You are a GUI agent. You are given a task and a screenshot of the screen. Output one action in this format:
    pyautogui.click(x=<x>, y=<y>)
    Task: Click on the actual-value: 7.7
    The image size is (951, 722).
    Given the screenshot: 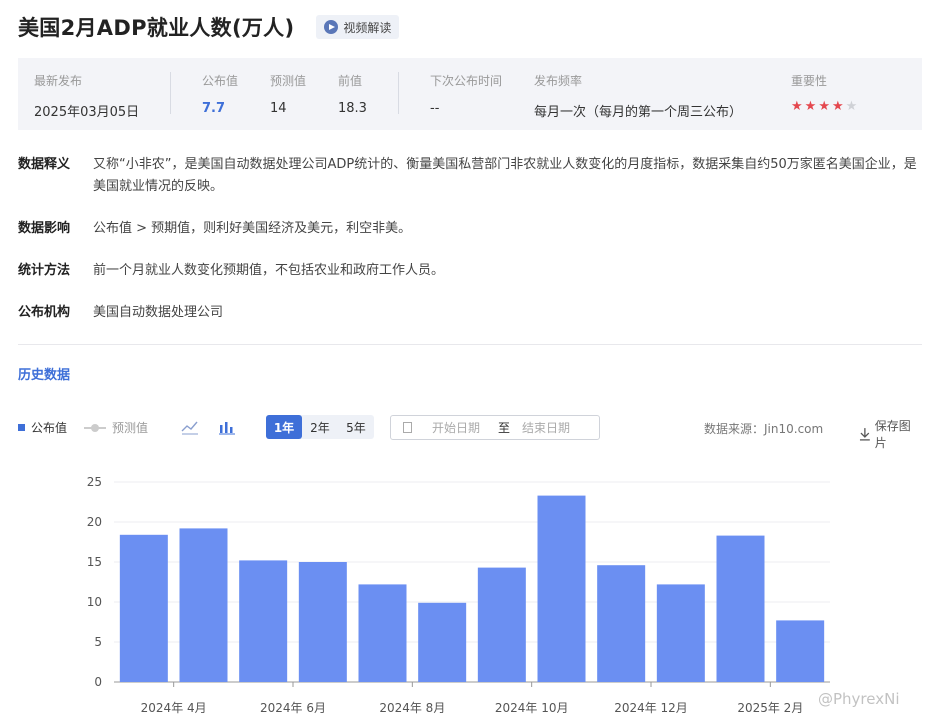 What is the action you would take?
    pyautogui.click(x=214, y=108)
    